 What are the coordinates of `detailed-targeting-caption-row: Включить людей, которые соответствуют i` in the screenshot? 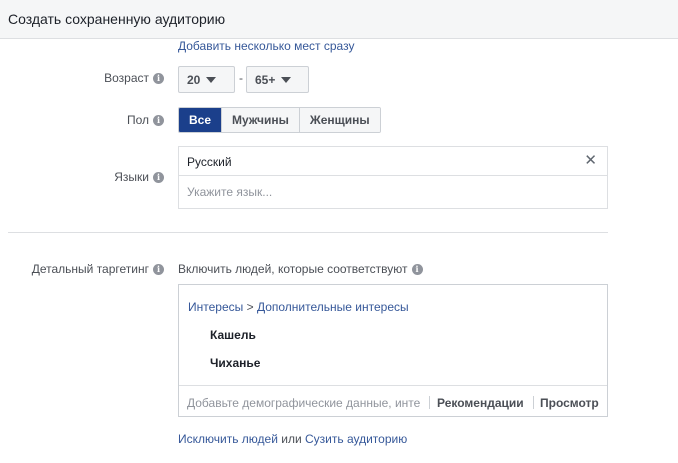 It's located at (300, 269).